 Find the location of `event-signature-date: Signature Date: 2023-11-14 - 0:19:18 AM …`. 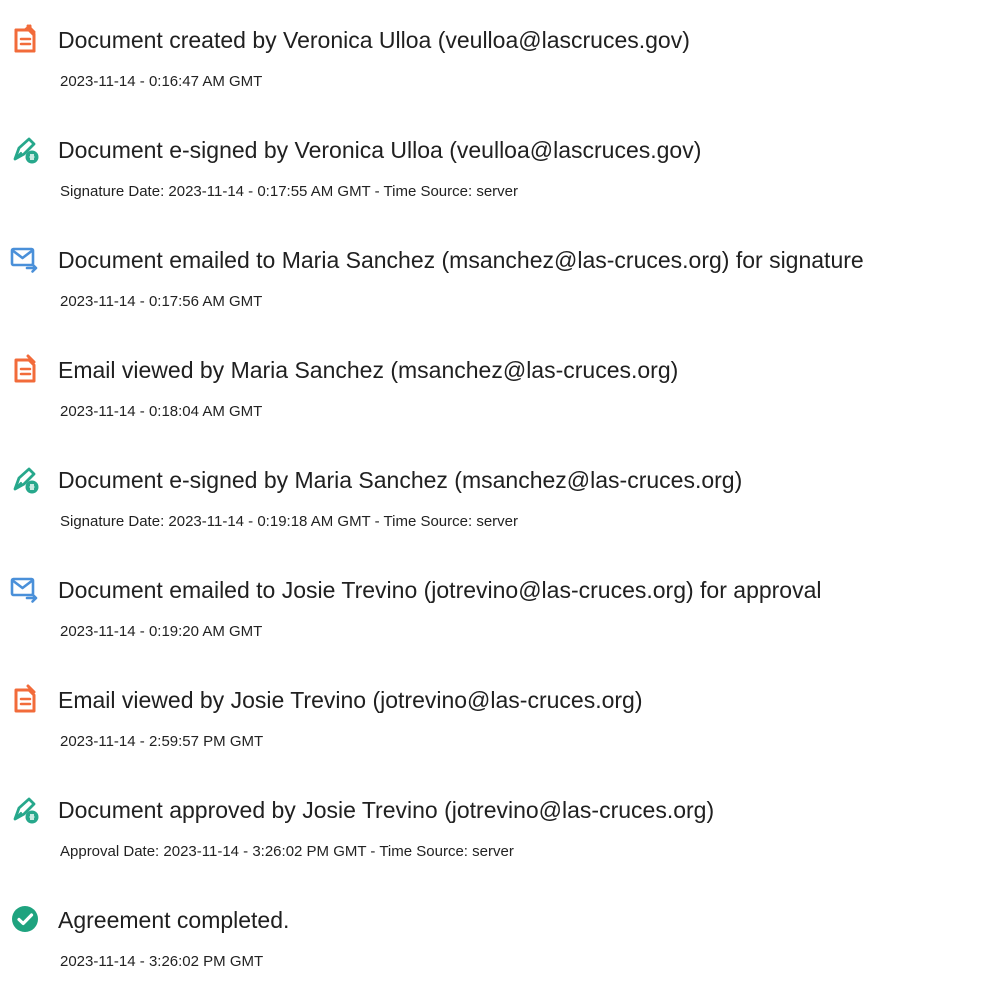

event-signature-date: Signature Date: 2023-11-14 - 0:19:18 AM … is located at coordinates (289, 521).